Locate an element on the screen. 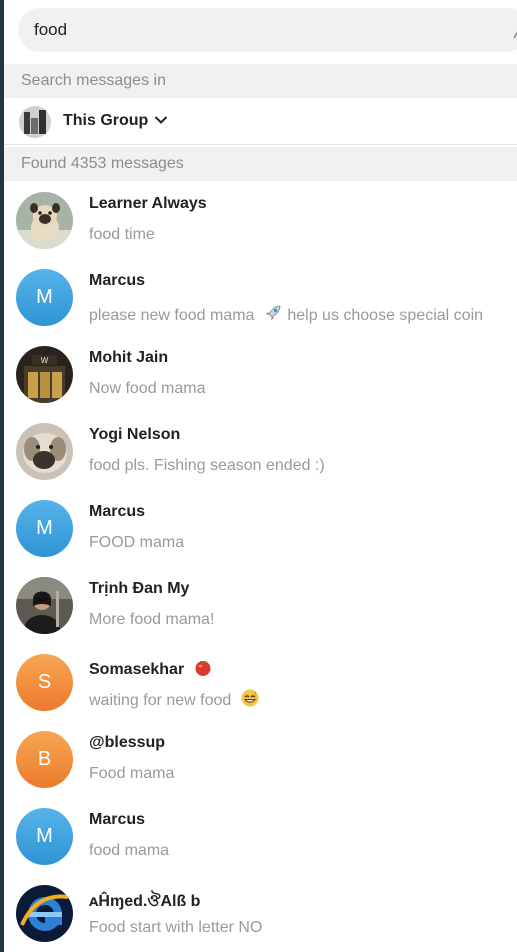 The width and height of the screenshot is (517, 952). search-result: M Marcus FOOD mama is located at coordinates (260, 528).